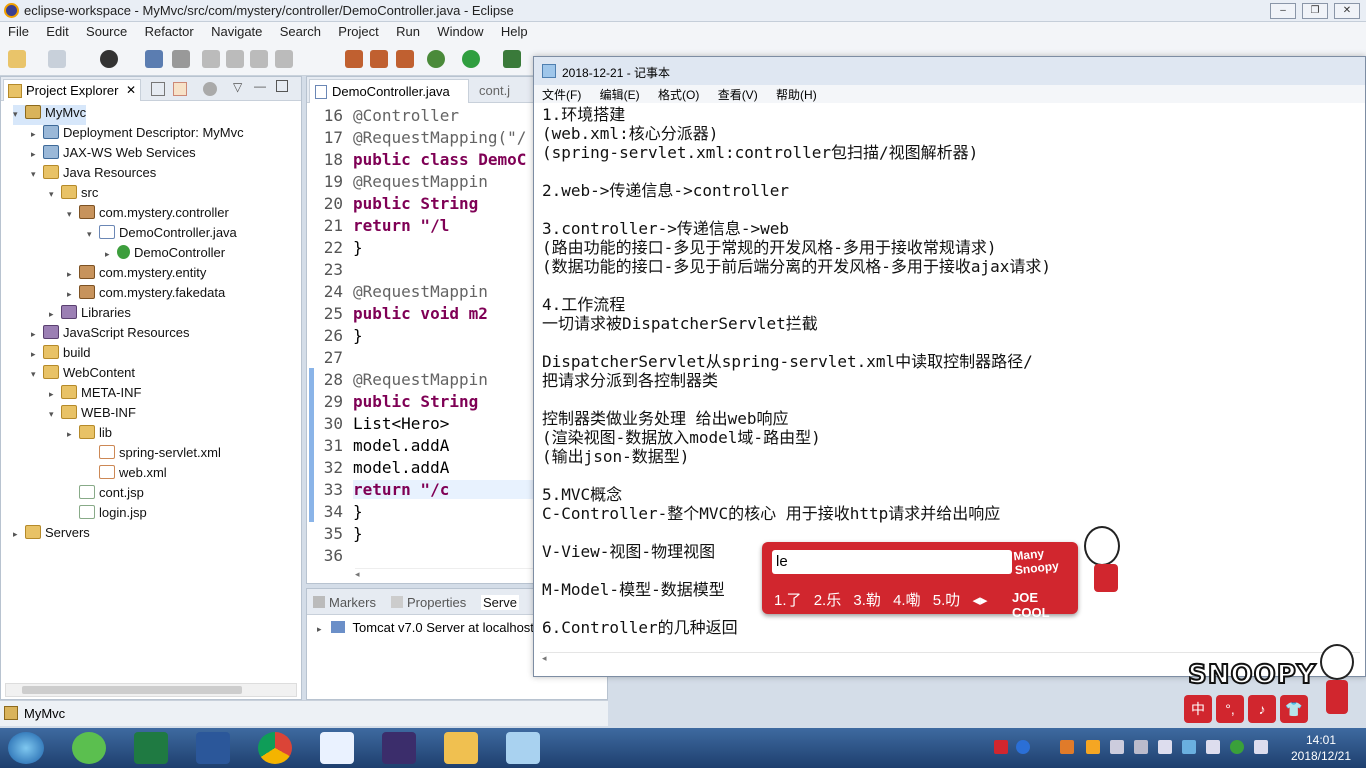  What do you see at coordinates (436, 59) in the screenshot?
I see `debug-as-icon` at bounding box center [436, 59].